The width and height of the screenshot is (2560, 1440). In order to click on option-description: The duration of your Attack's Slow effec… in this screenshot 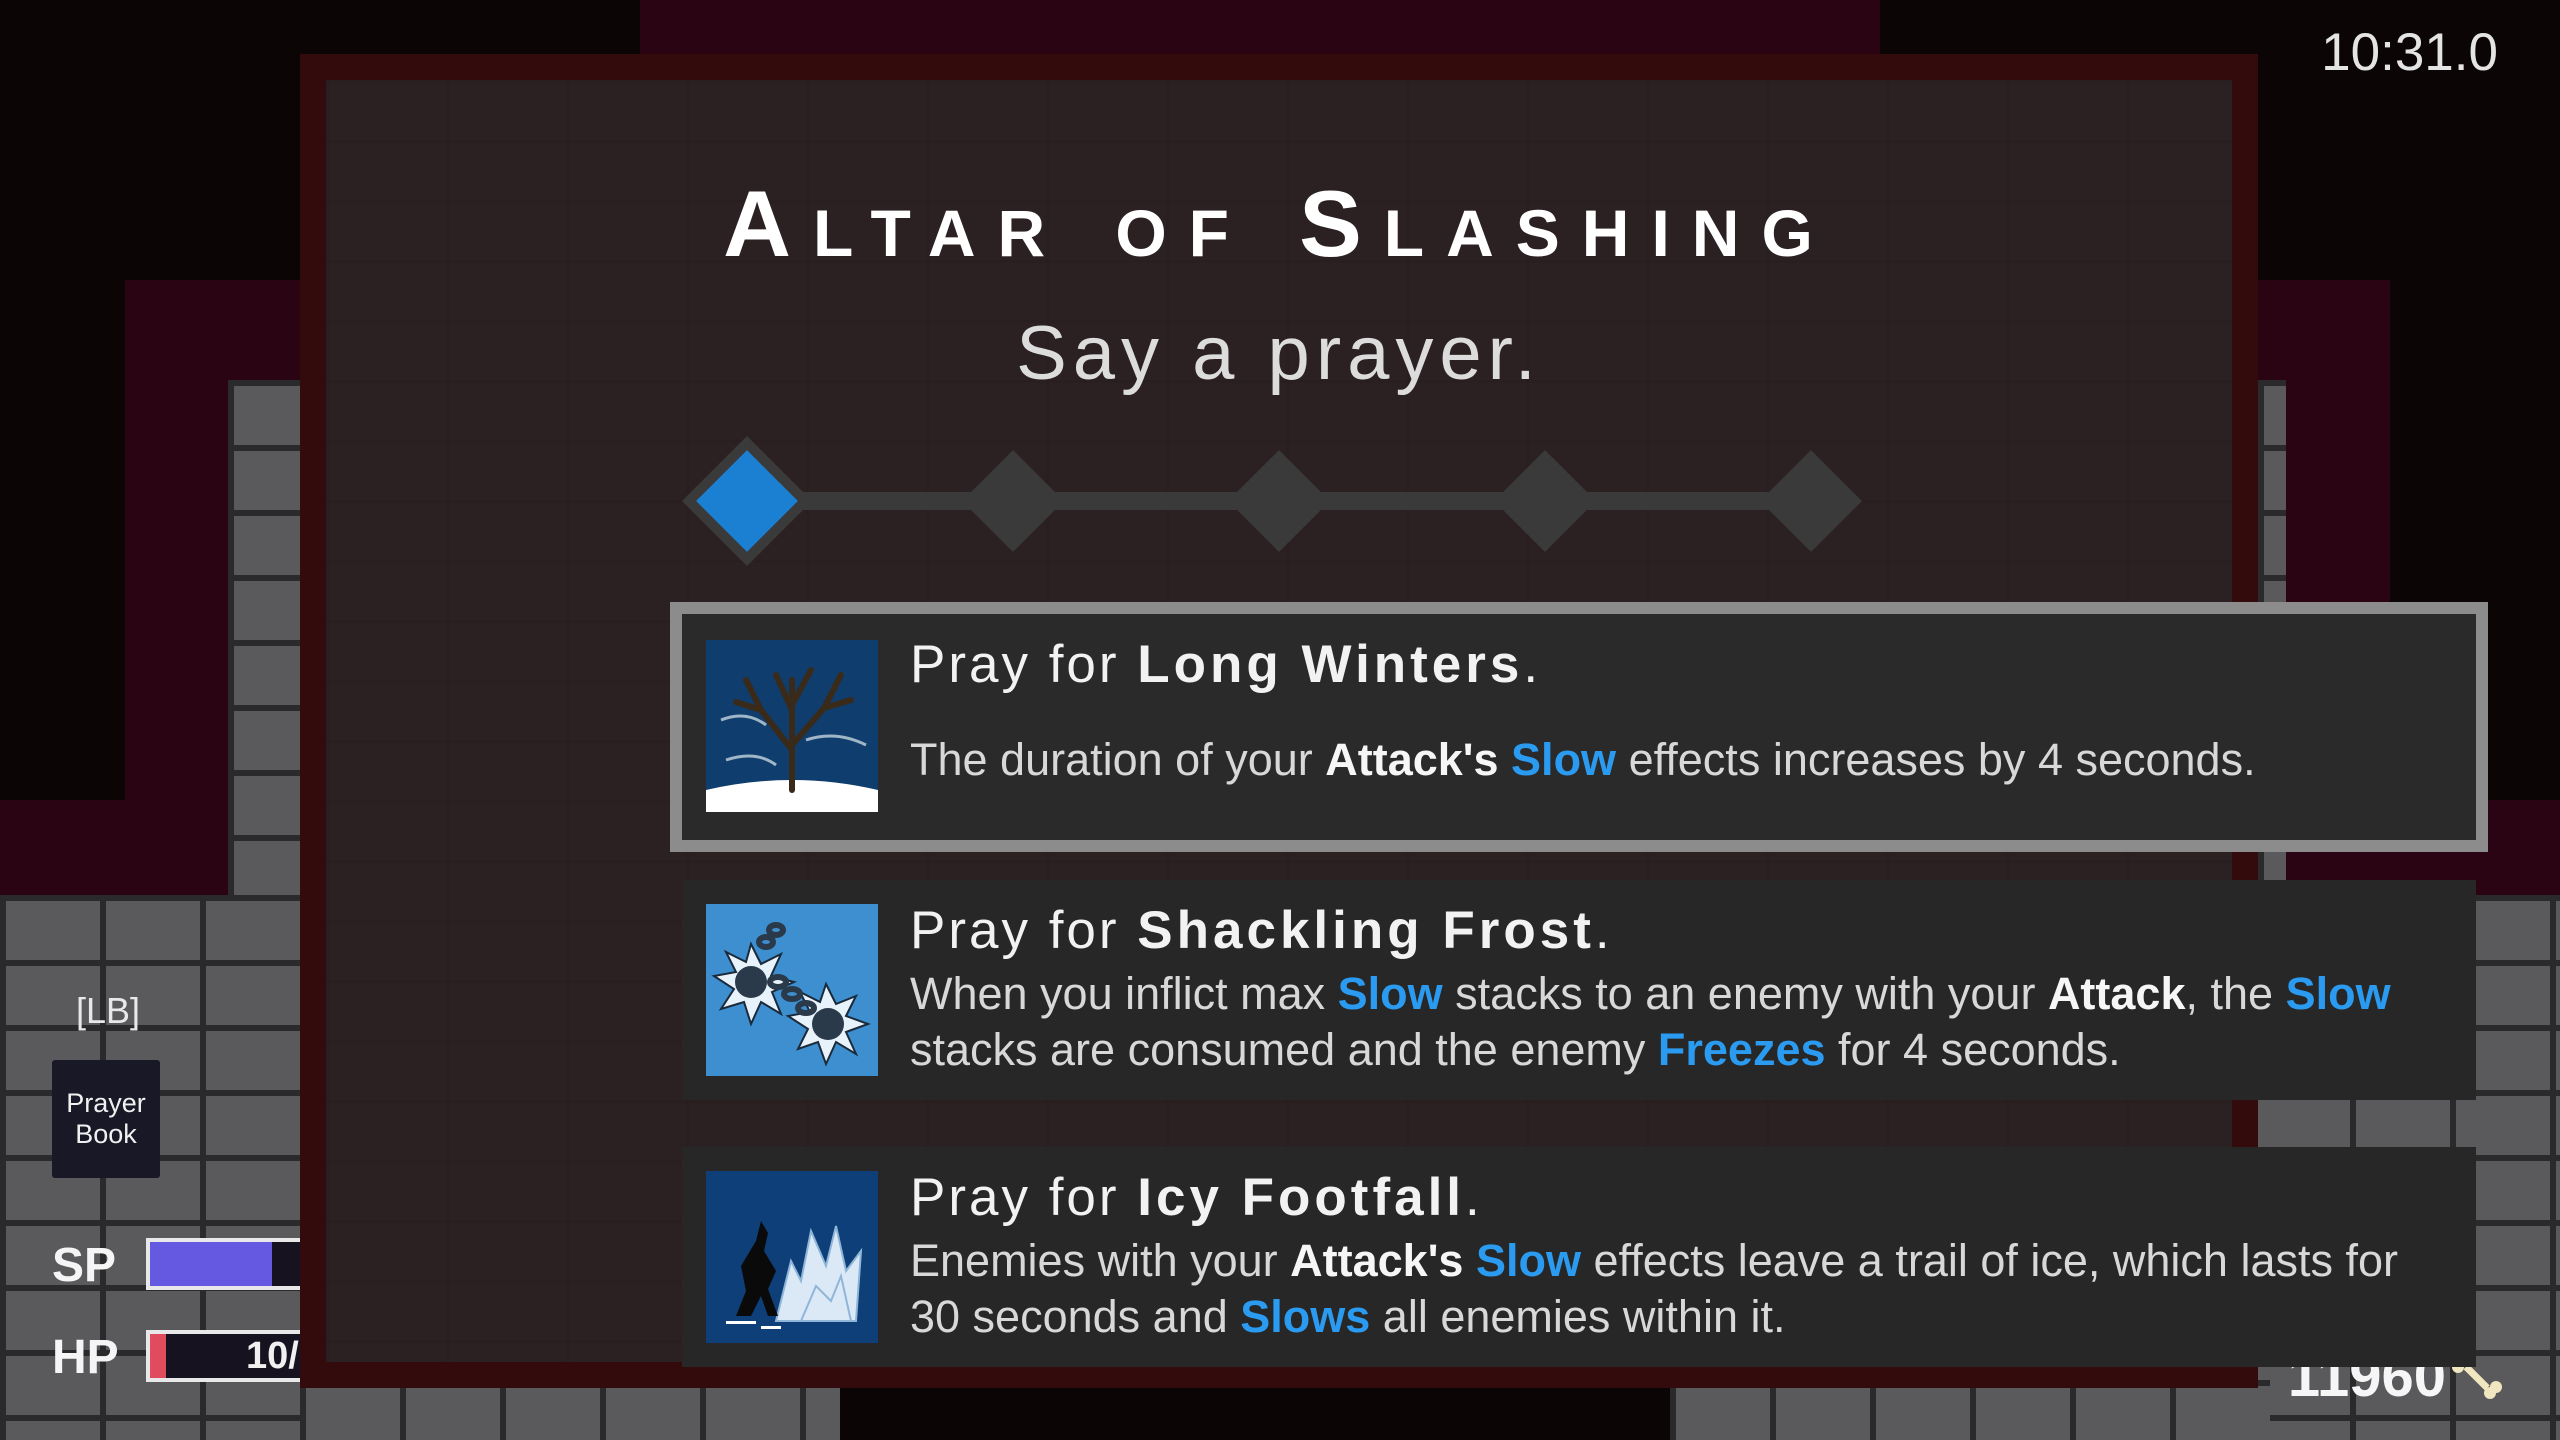, I will do `click(1678, 760)`.